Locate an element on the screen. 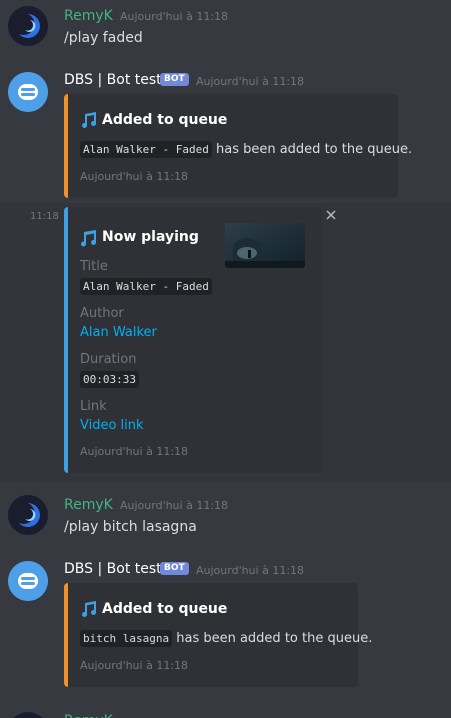 Image resolution: width=451 pixels, height=718 pixels. title-code: Alan Walker - Faded is located at coordinates (146, 286).